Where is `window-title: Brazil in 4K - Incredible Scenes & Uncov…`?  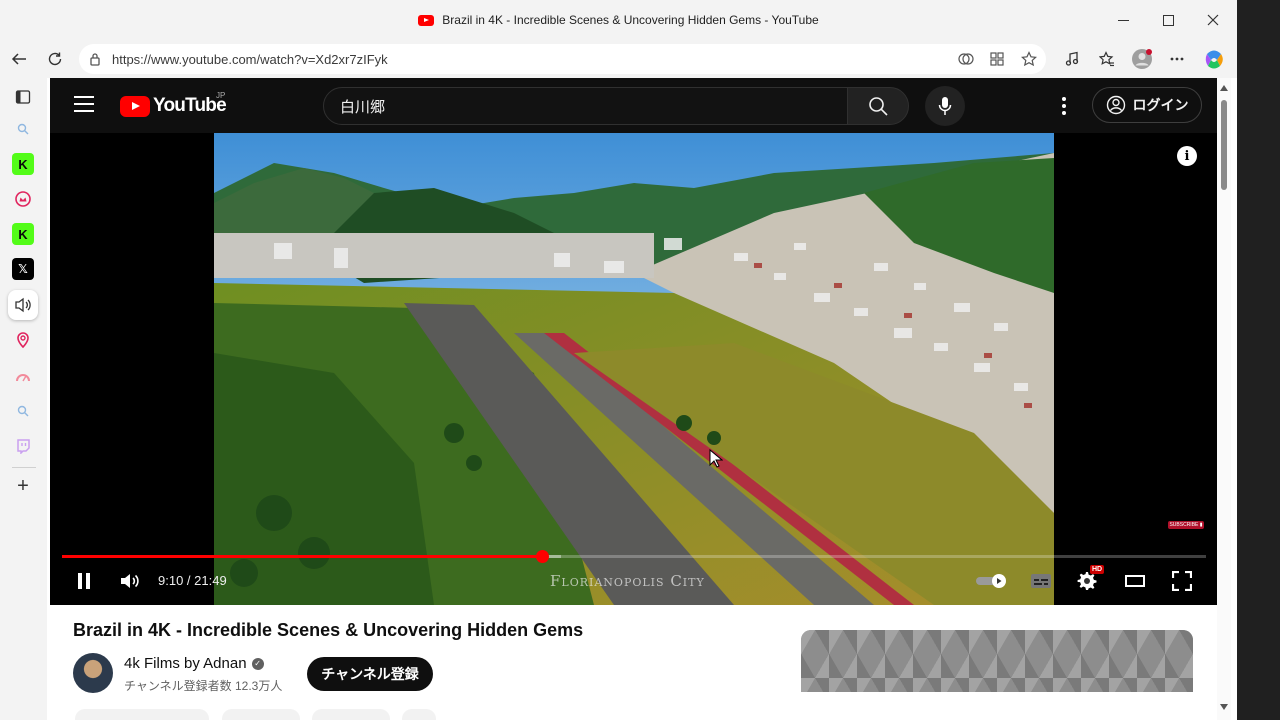 window-title: Brazil in 4K - Incredible Scenes & Uncov… is located at coordinates (618, 20).